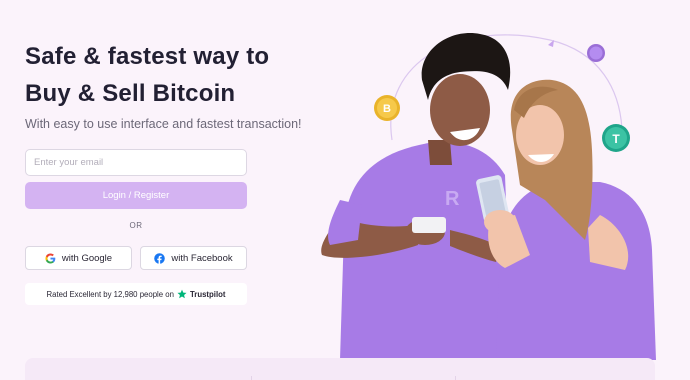 The width and height of the screenshot is (690, 380). What do you see at coordinates (452, 199) in the screenshot?
I see `svg-text: R` at bounding box center [452, 199].